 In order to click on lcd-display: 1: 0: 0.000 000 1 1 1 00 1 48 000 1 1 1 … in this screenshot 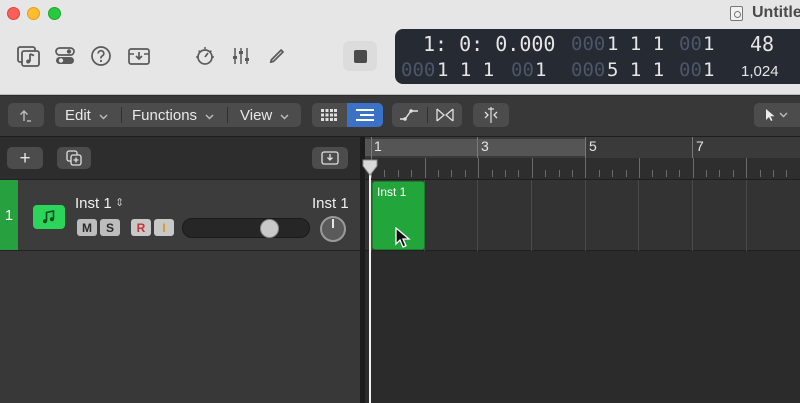, I will do `click(597, 56)`.